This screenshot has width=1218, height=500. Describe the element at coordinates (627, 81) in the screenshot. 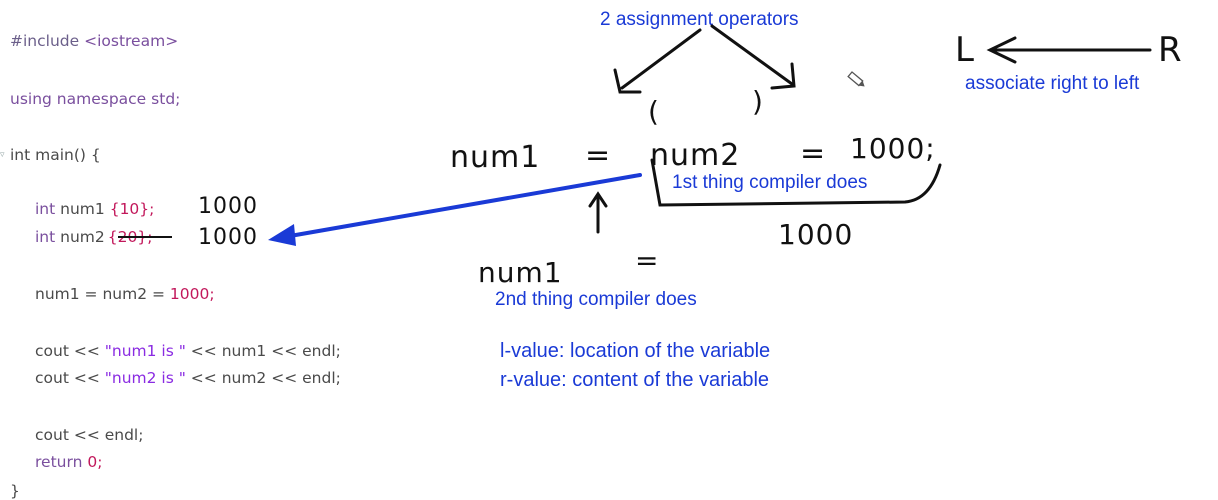

I see `ink-arrow-left-head` at that location.